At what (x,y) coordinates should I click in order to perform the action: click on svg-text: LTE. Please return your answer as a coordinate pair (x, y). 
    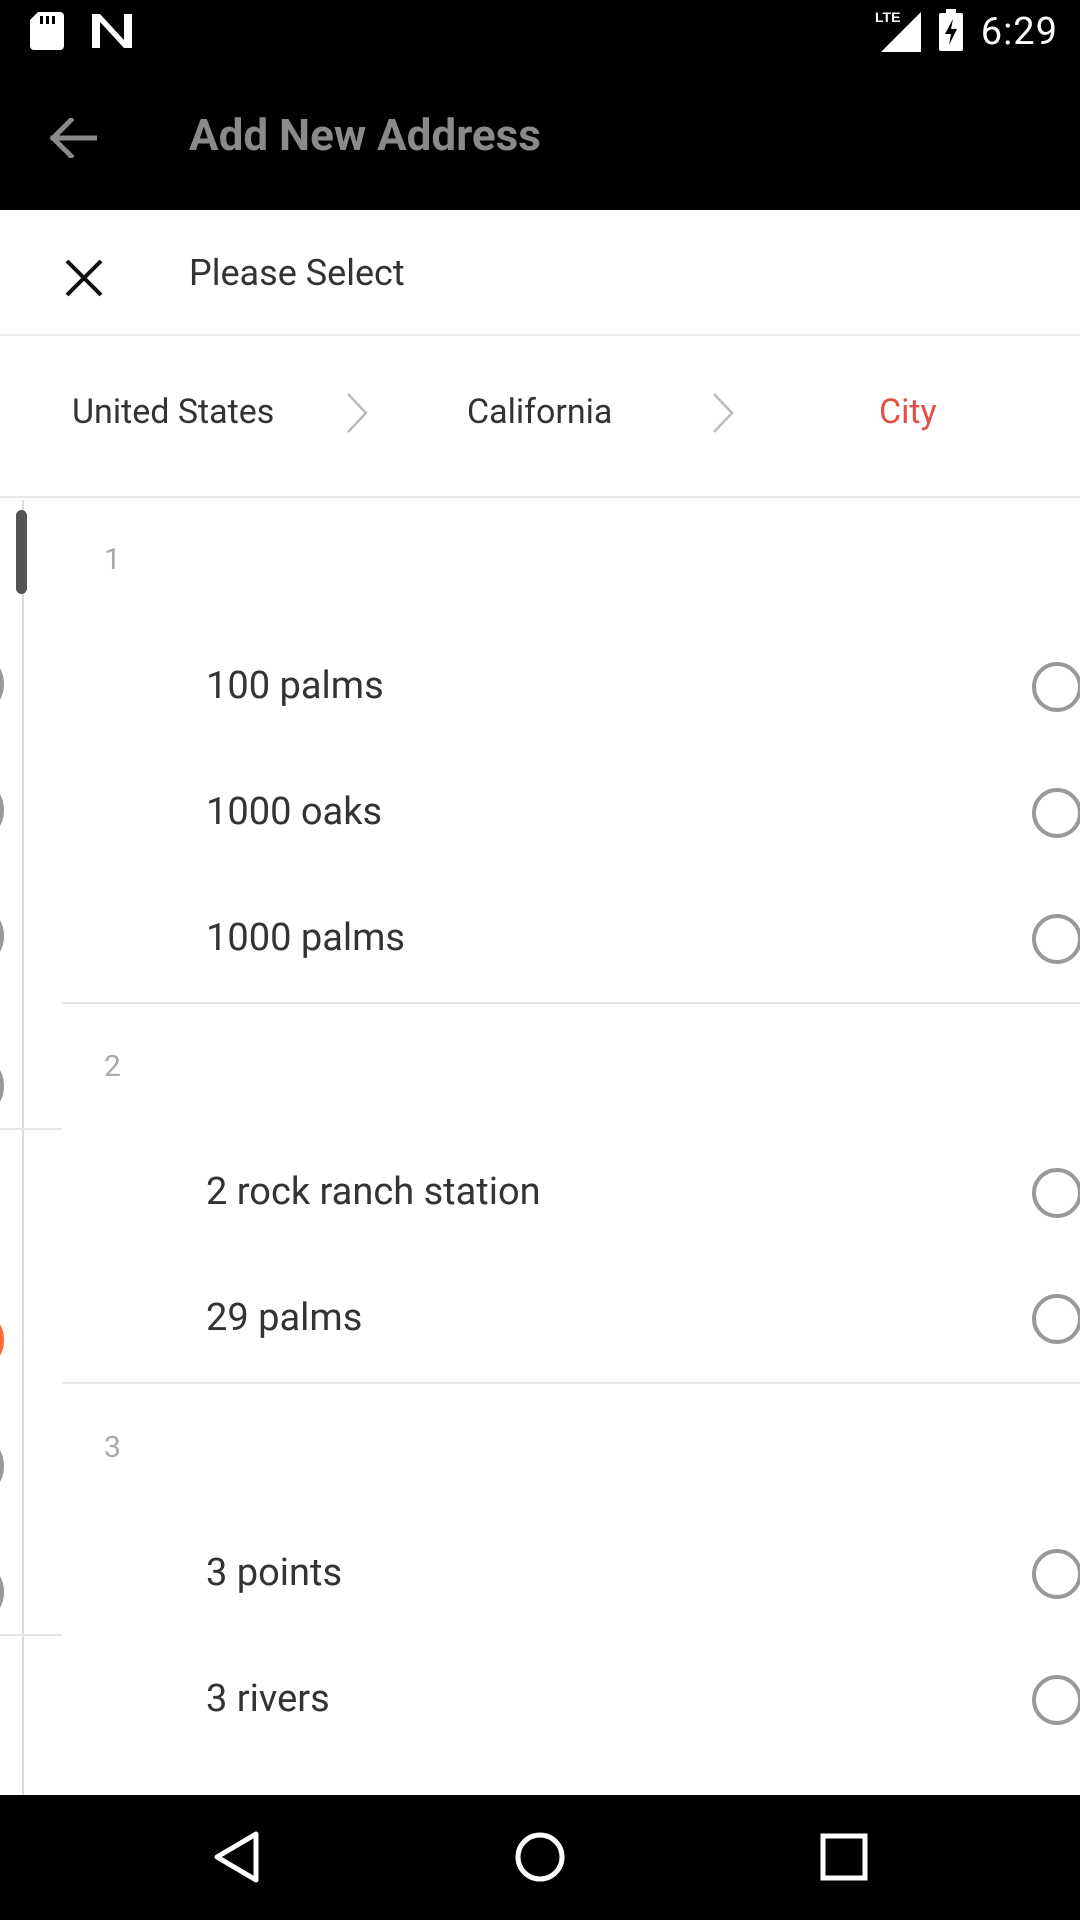
    Looking at the image, I should click on (887, 17).